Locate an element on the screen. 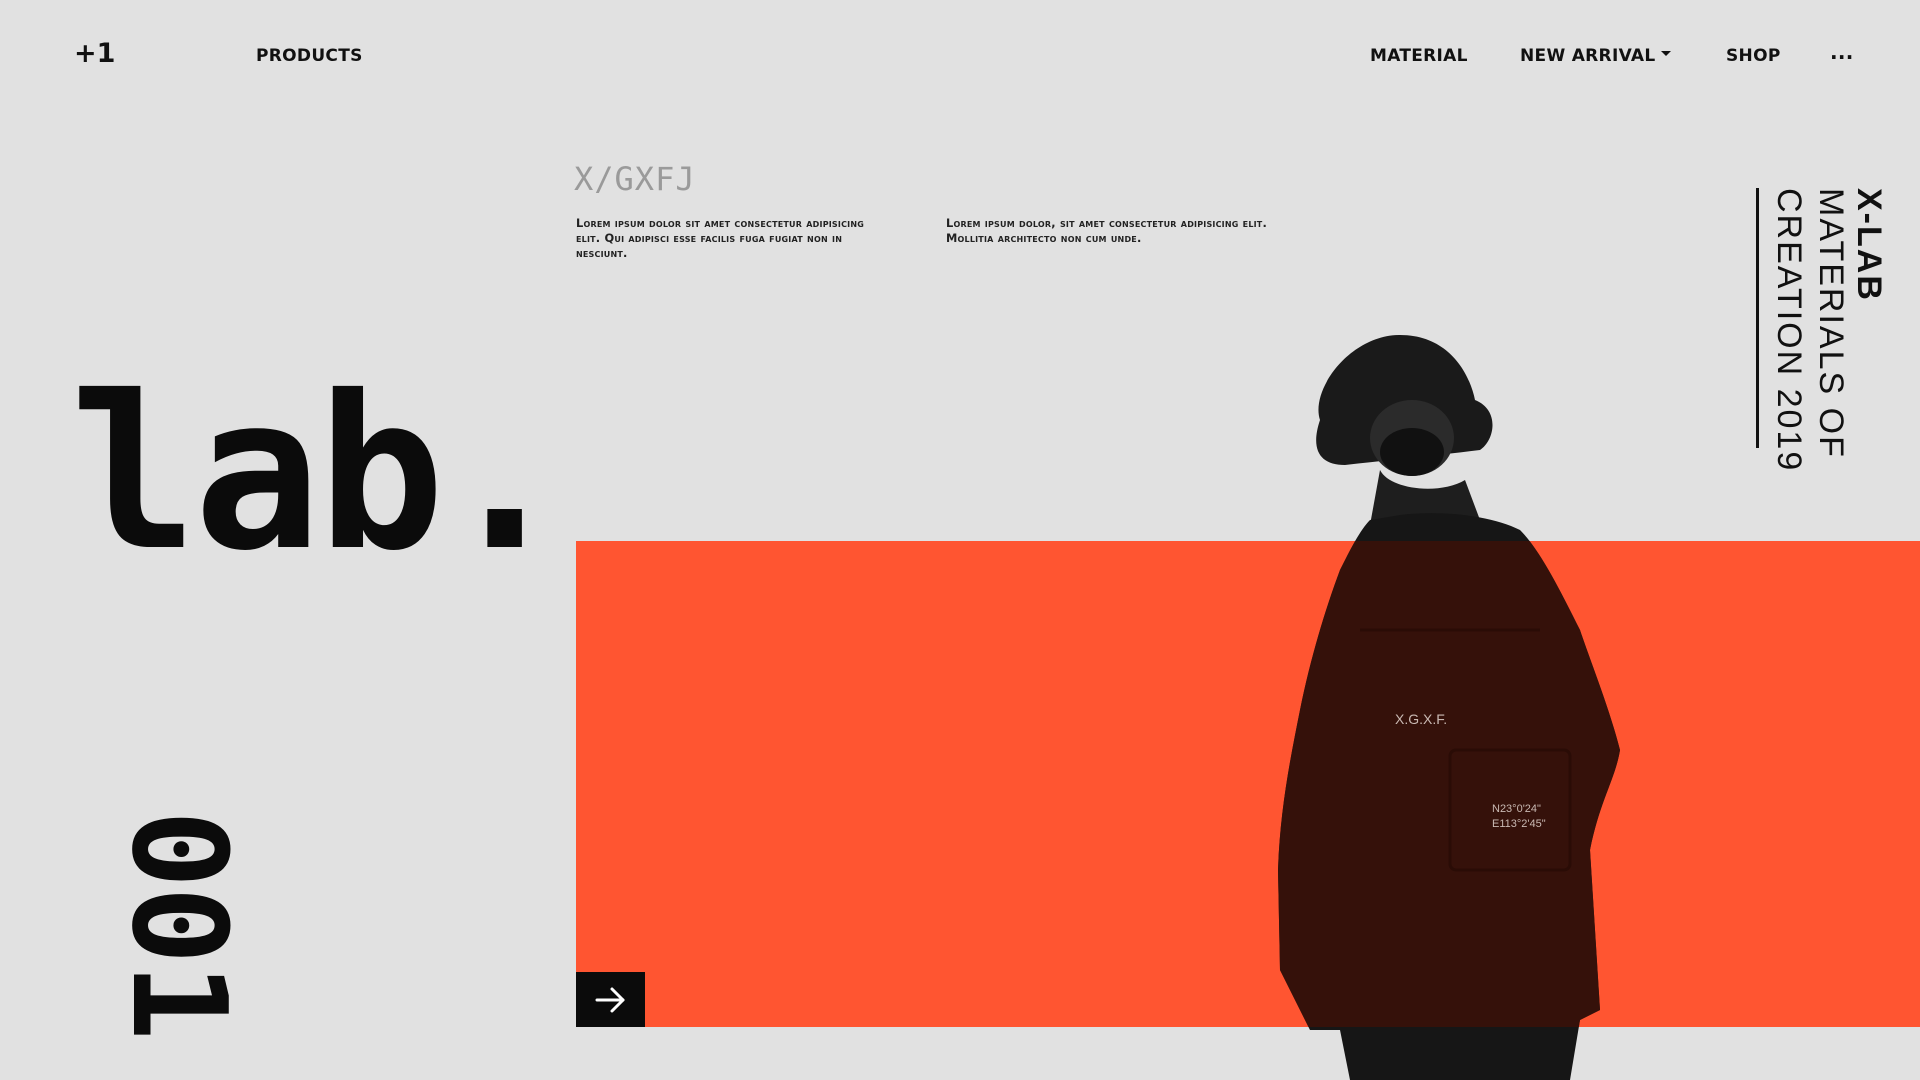 This screenshot has width=1920, height=1080. vertical-title: X-LAB MATERIALS OF CREATION 2019 is located at coordinates (1822, 330).